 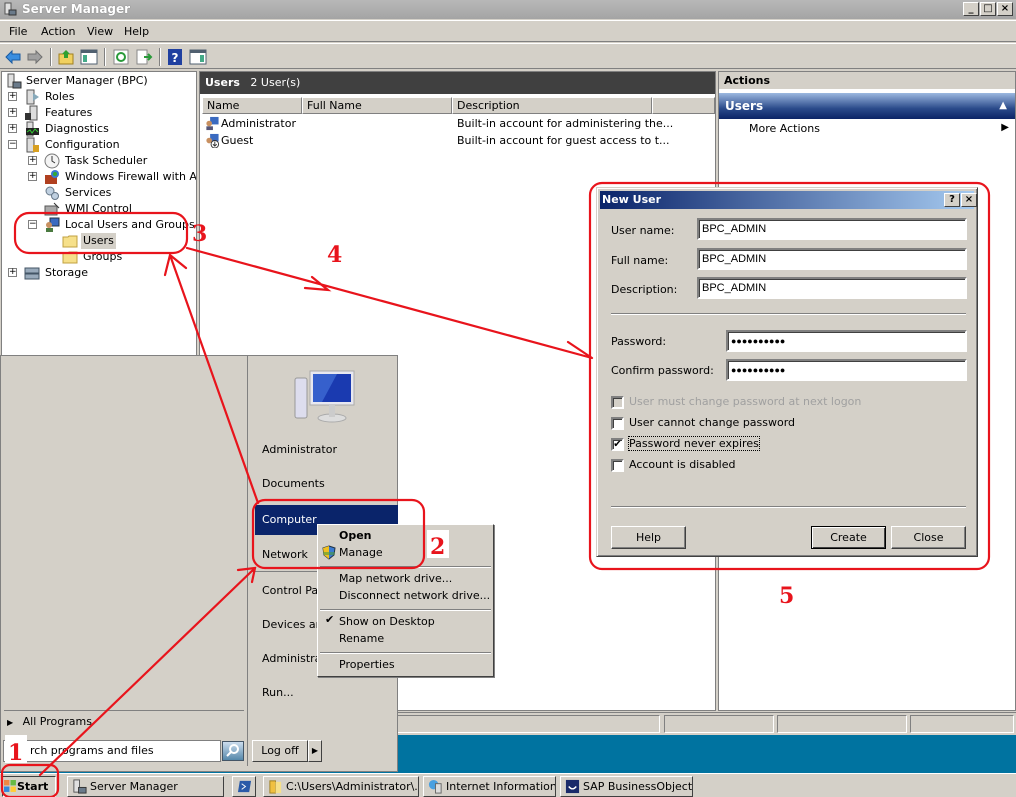 What do you see at coordinates (617, 465) in the screenshot?
I see `account-disabled-checkbox` at bounding box center [617, 465].